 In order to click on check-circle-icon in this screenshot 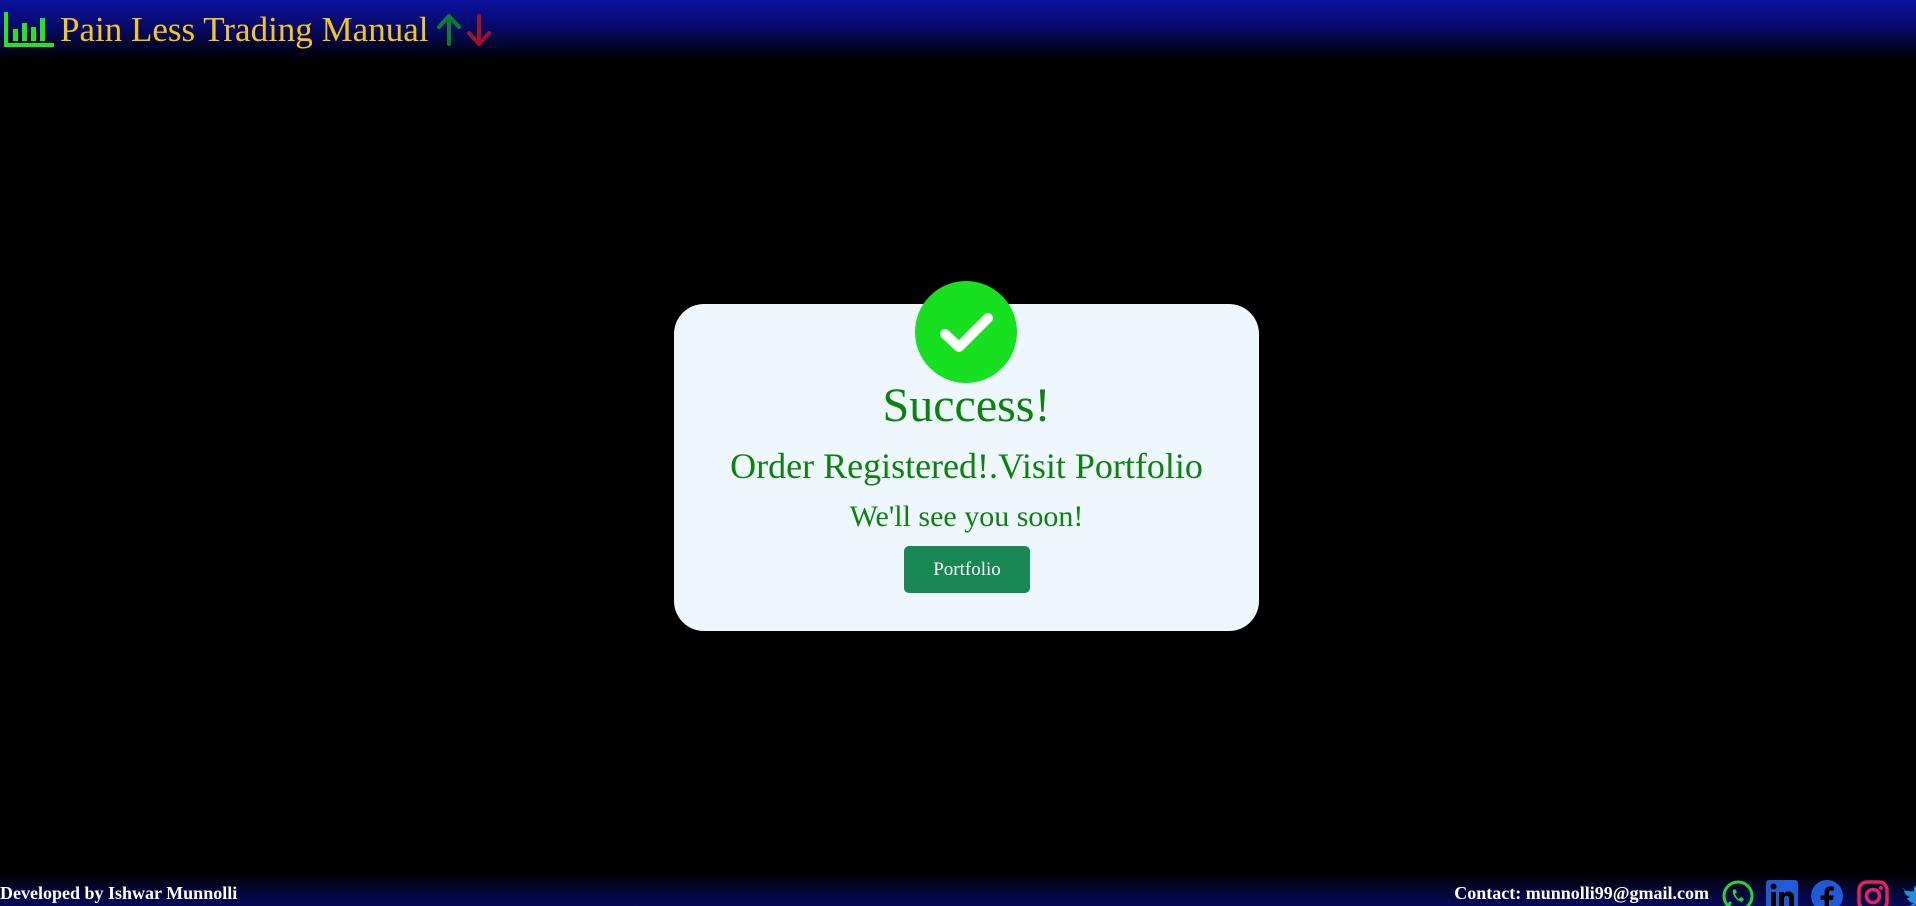, I will do `click(966, 332)`.